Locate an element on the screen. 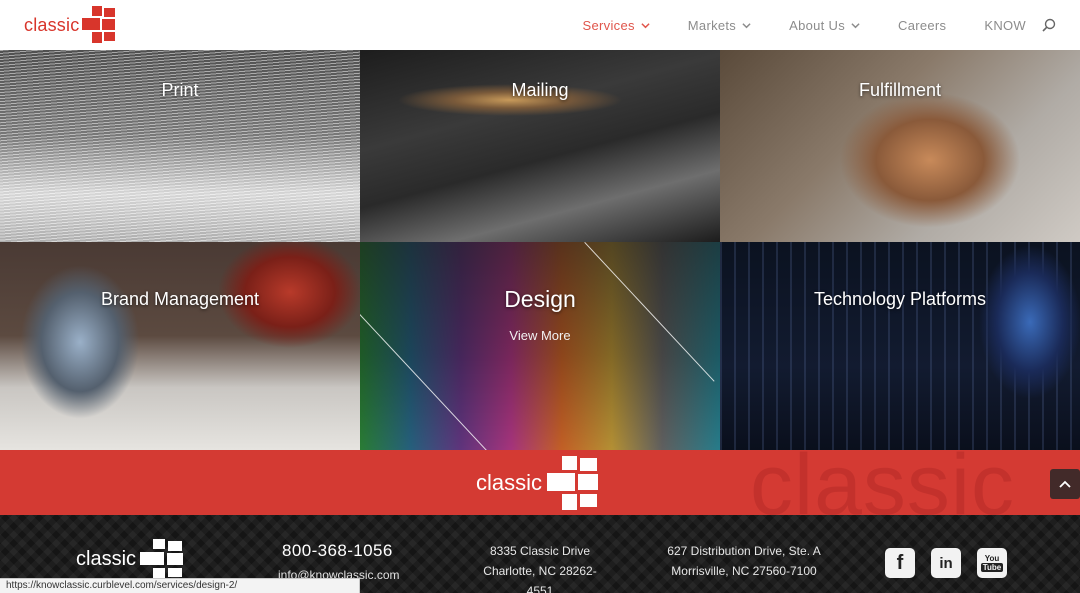  search-icon is located at coordinates (1049, 25).